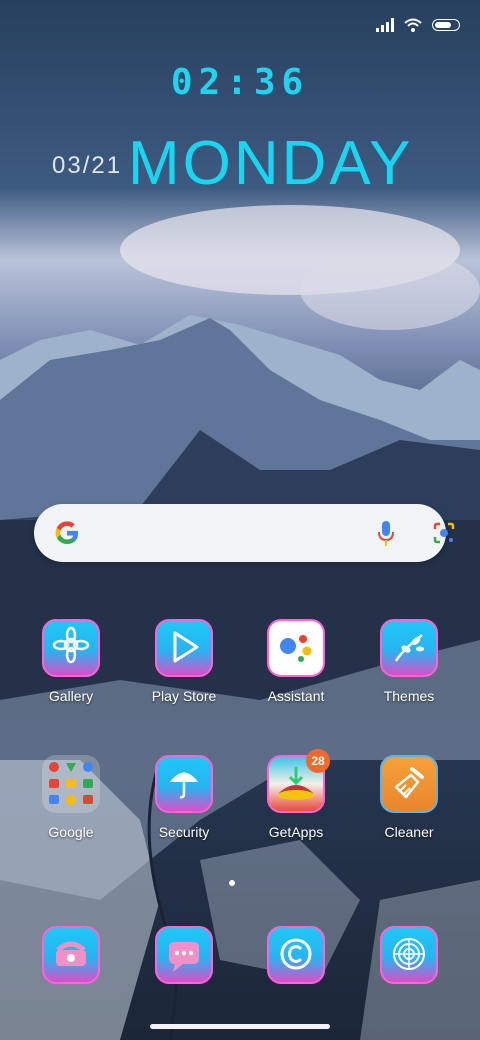  What do you see at coordinates (409, 832) in the screenshot?
I see `app-label: Cleaner` at bounding box center [409, 832].